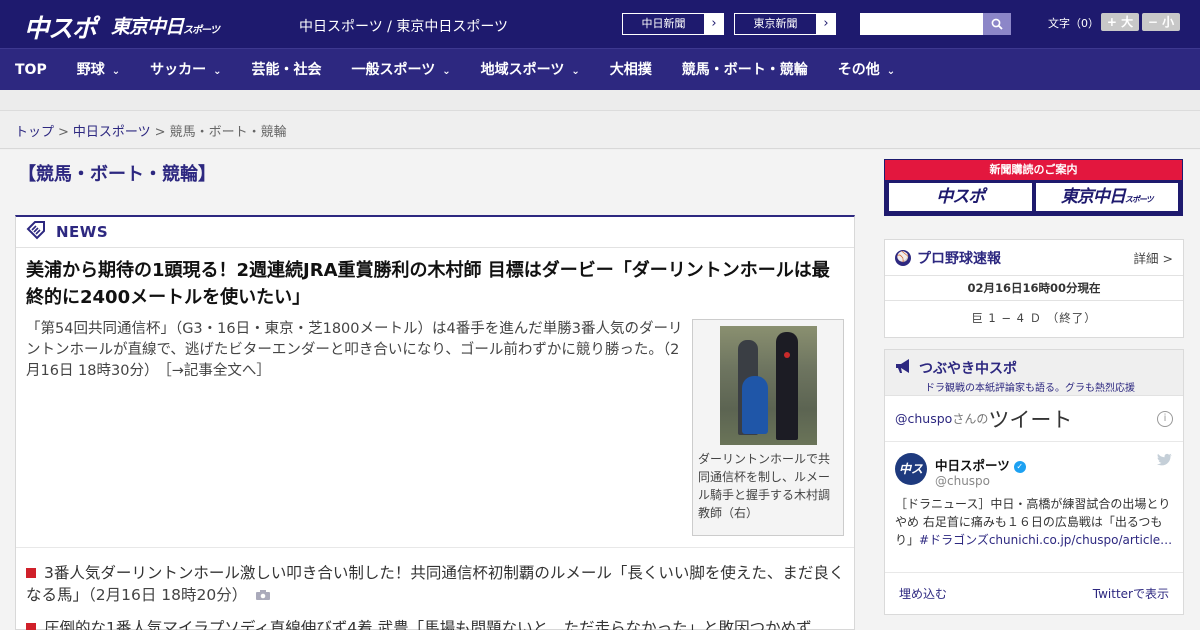 The width and height of the screenshot is (1200, 630). Describe the element at coordinates (393, 69) in the screenshot. I see `nav-label: 一般スポーツ` at that location.